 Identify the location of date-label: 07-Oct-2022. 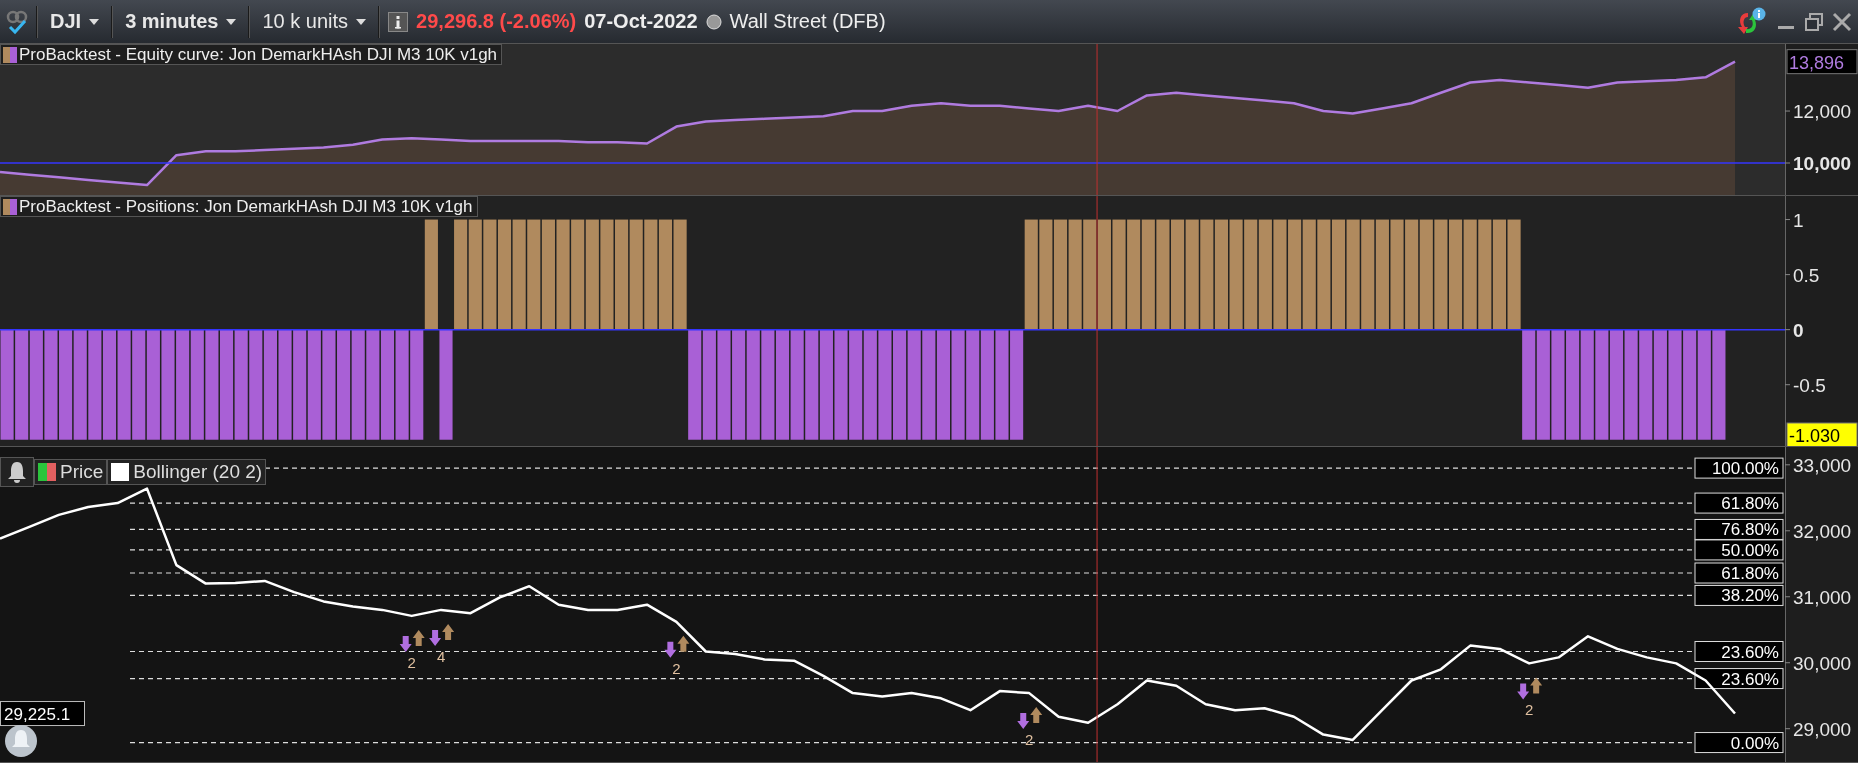
(641, 21).